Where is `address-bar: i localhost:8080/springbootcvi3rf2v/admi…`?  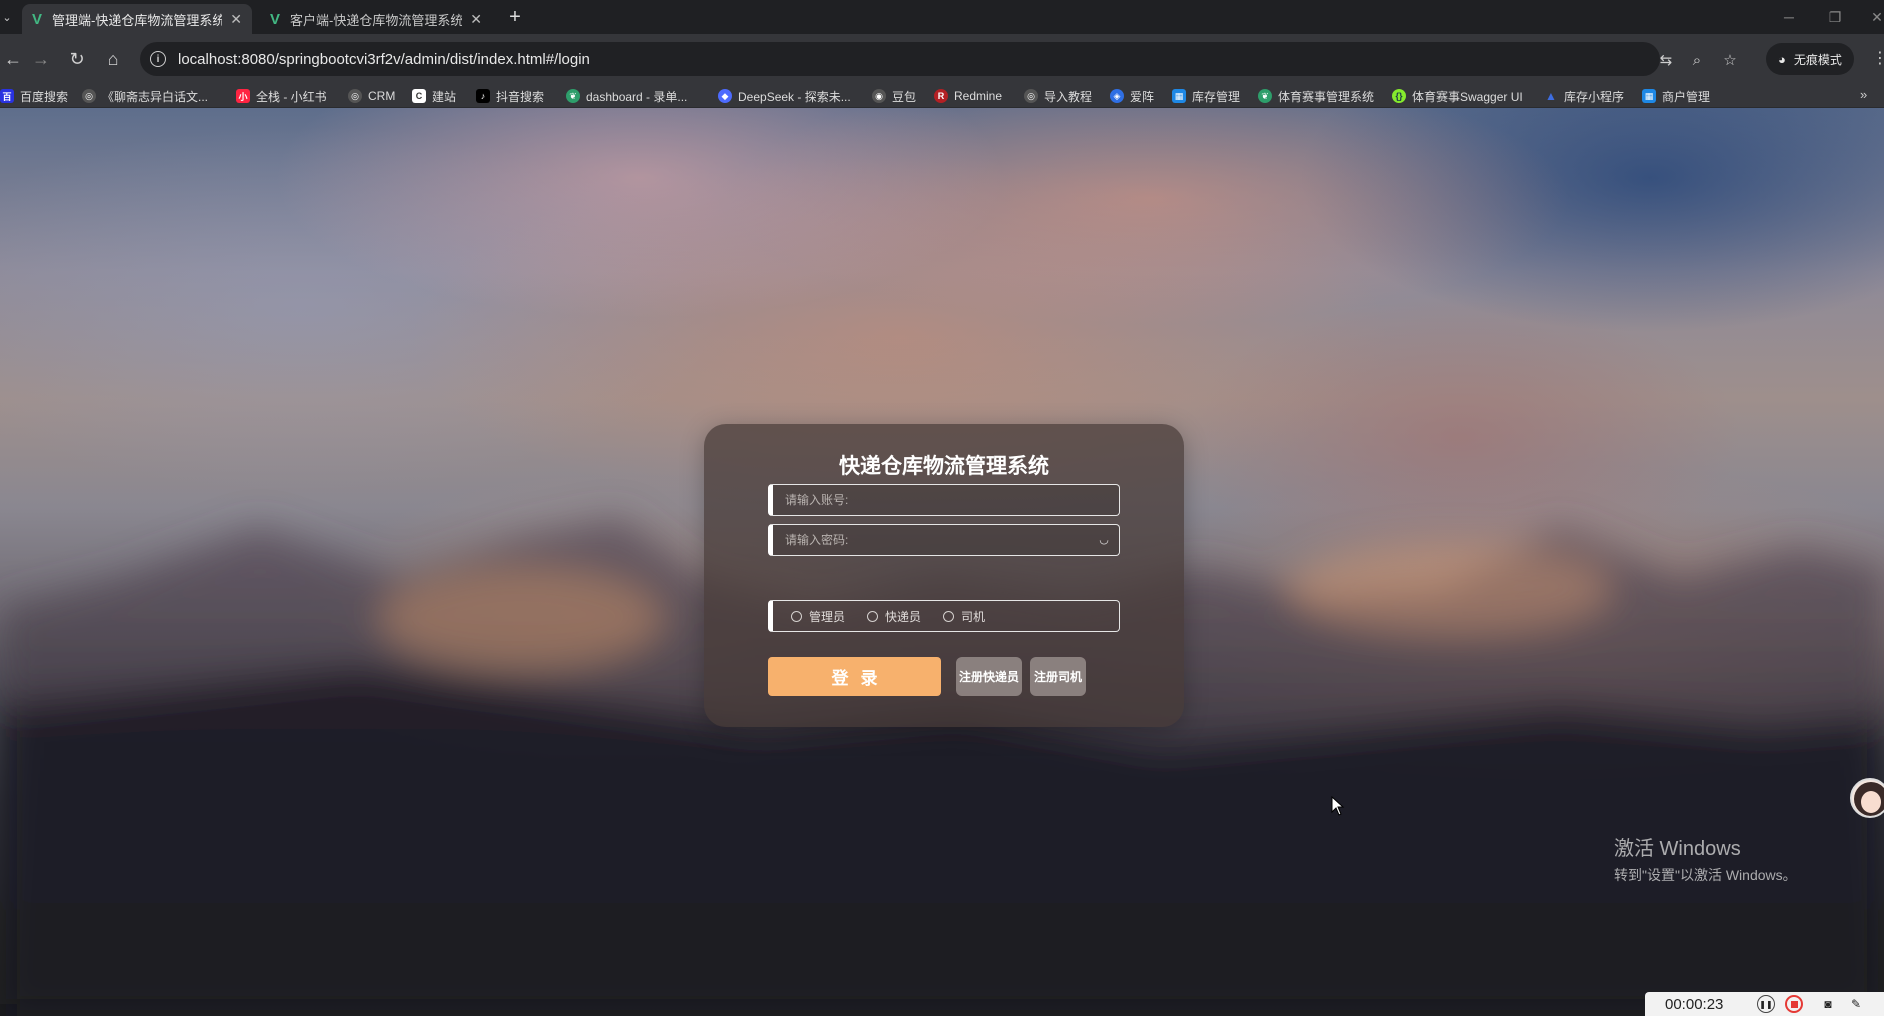 address-bar: i localhost:8080/springbootcvi3rf2v/admi… is located at coordinates (938, 59).